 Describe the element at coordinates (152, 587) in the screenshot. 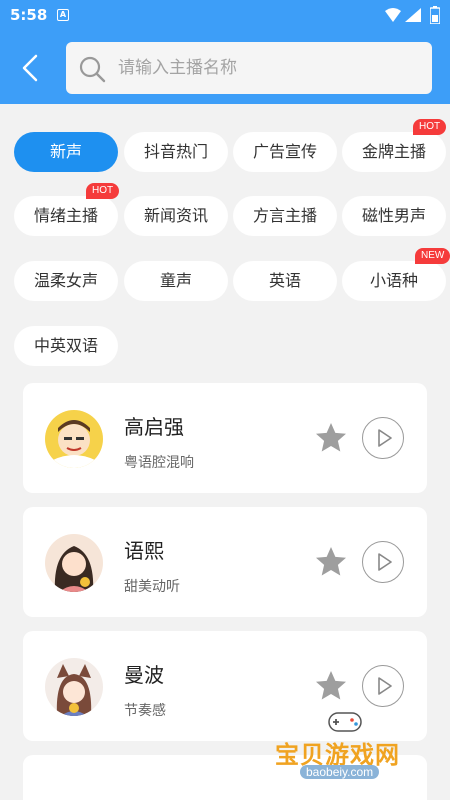

I see `anchor-desc: 甜美动听` at that location.